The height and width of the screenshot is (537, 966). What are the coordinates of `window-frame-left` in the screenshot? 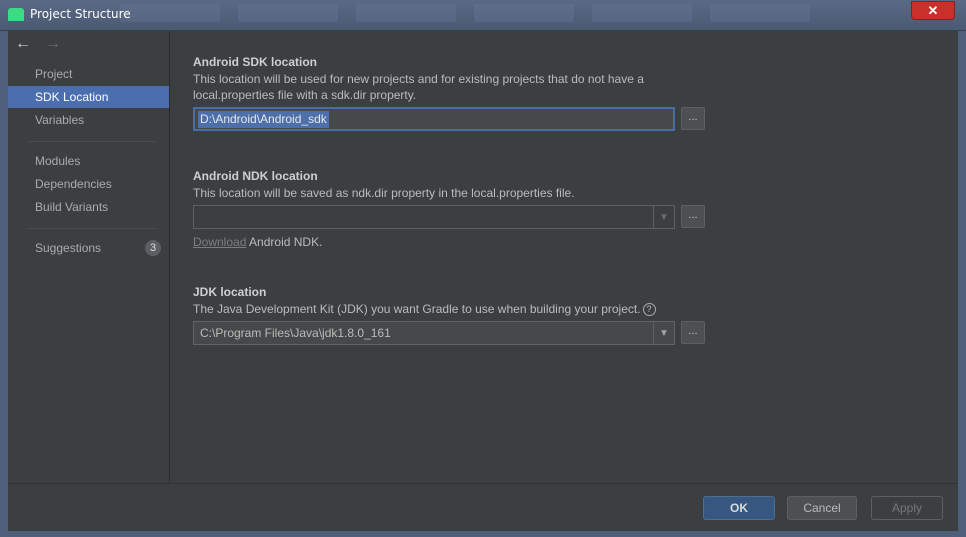 It's located at (4, 284).